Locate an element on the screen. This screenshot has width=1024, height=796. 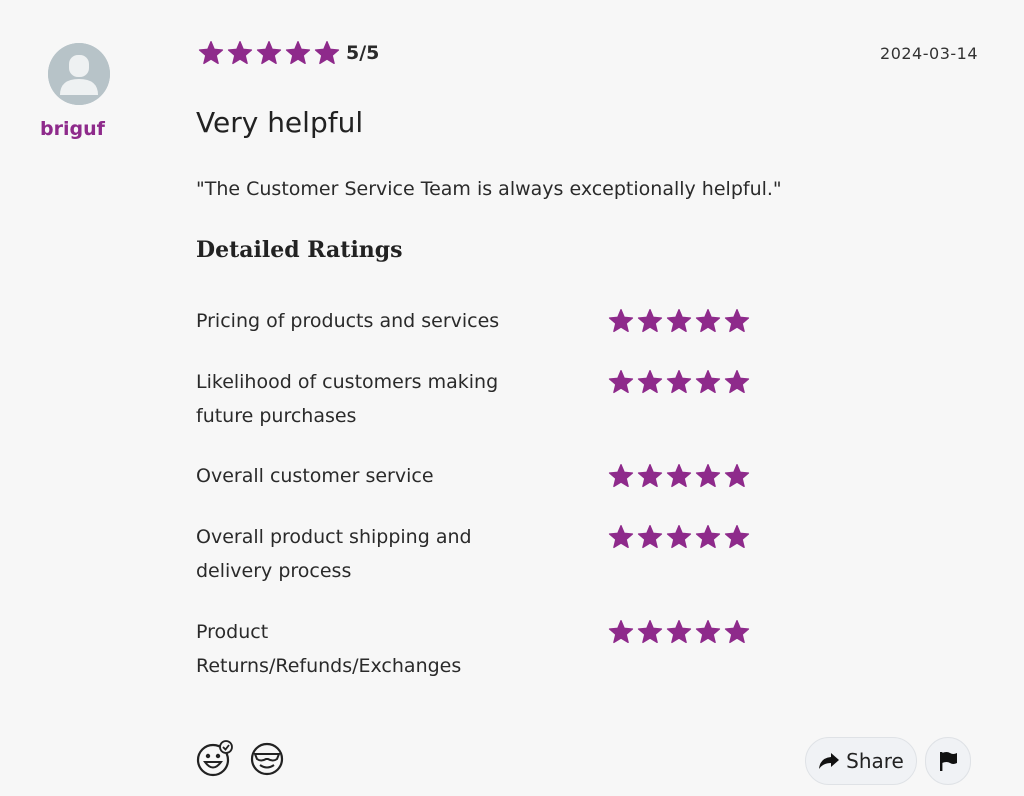
user-silhouette-icon is located at coordinates (79, 74).